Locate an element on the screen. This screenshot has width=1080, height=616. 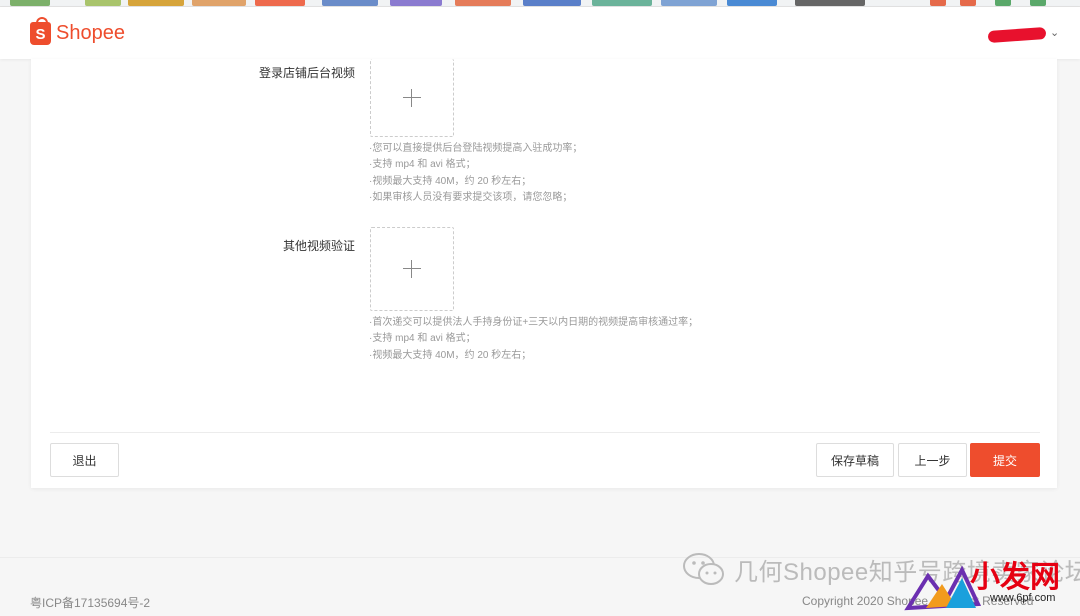
shopee-bag-icon: S is located at coordinates (40, 31).